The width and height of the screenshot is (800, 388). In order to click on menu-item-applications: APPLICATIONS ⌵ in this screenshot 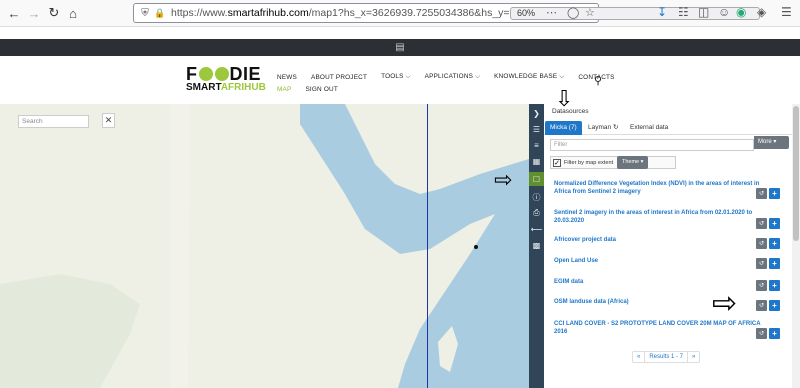, I will do `click(452, 77)`.